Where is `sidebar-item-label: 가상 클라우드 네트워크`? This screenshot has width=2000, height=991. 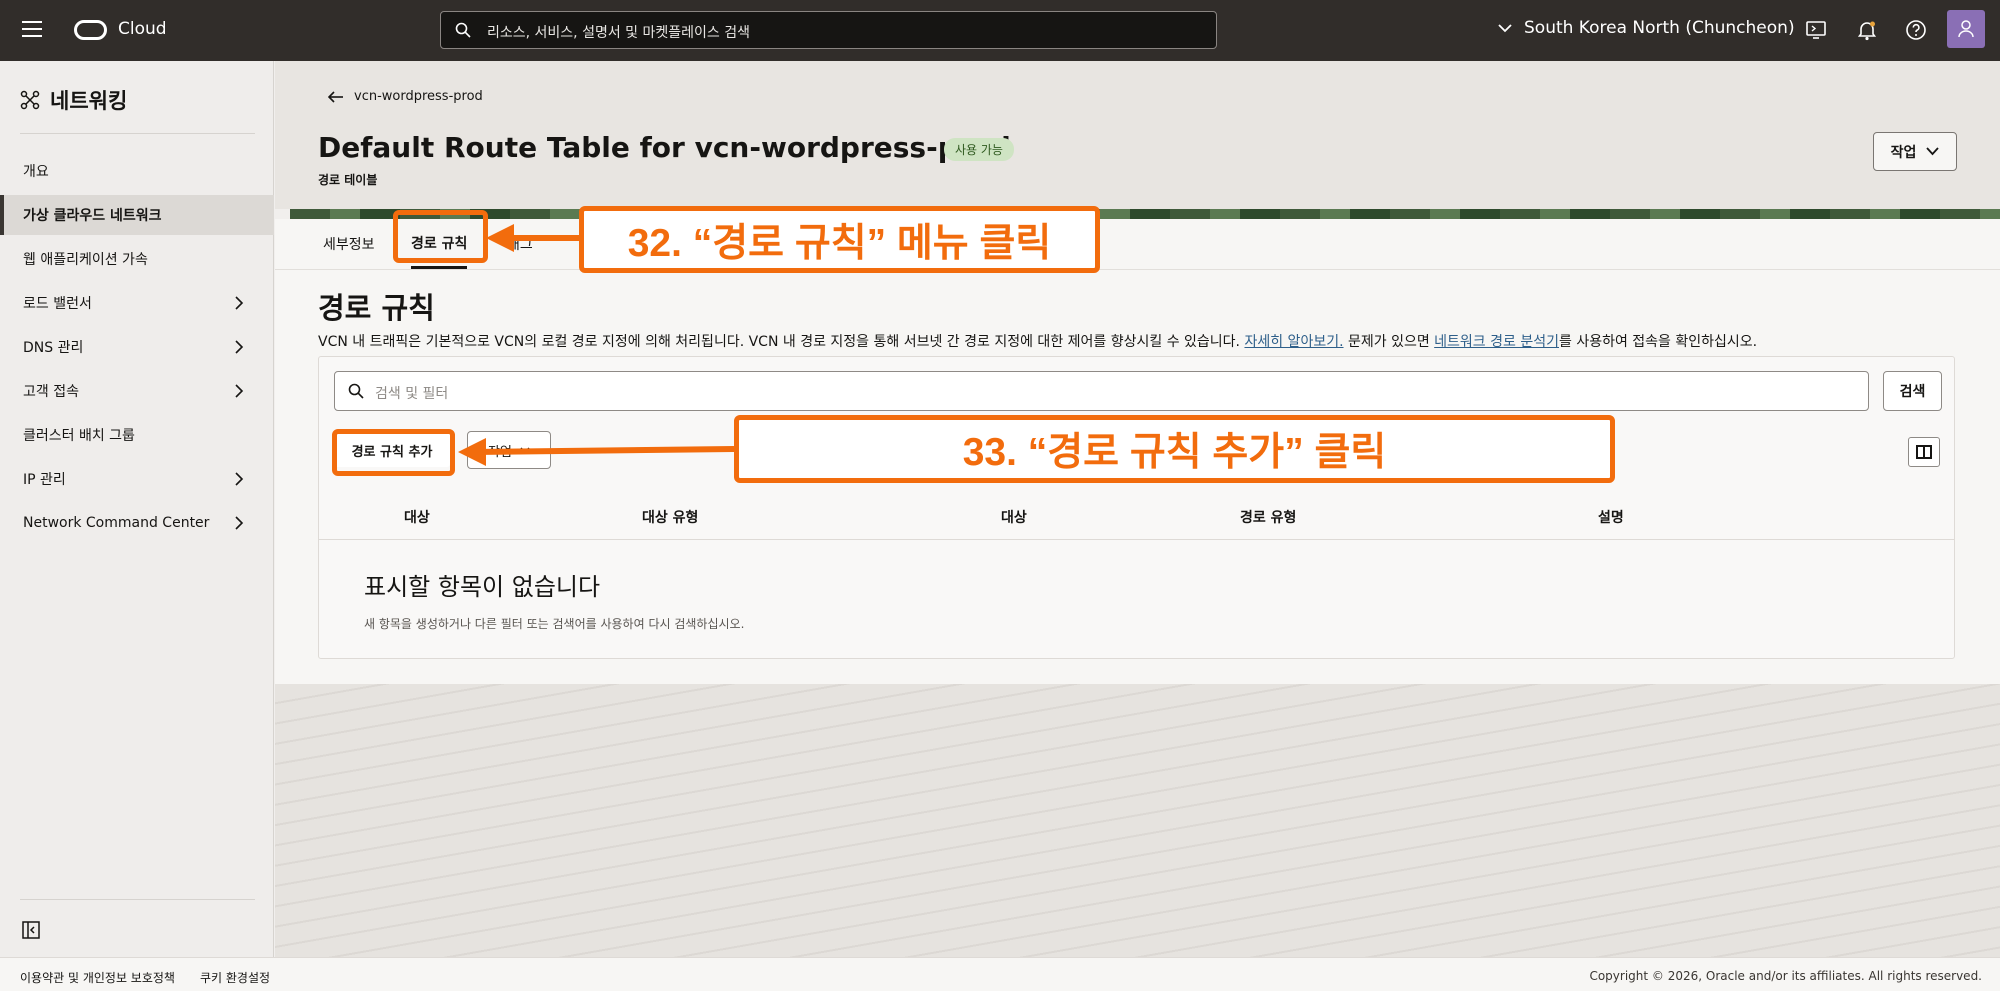
sidebar-item-label: 가상 클라우드 네트워크 is located at coordinates (92, 216).